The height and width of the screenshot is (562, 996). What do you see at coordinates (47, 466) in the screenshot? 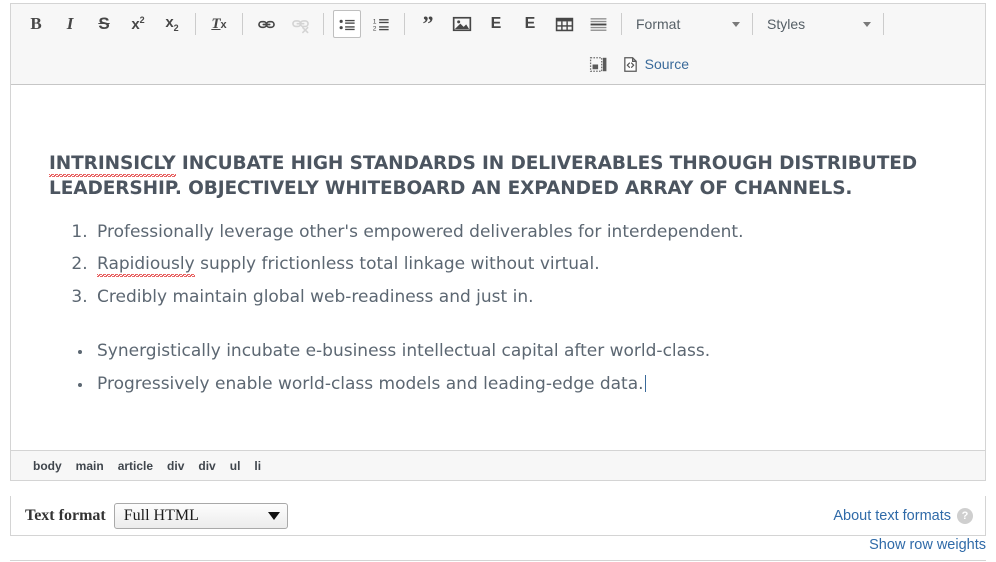
I see `elements-path-item-body: body` at bounding box center [47, 466].